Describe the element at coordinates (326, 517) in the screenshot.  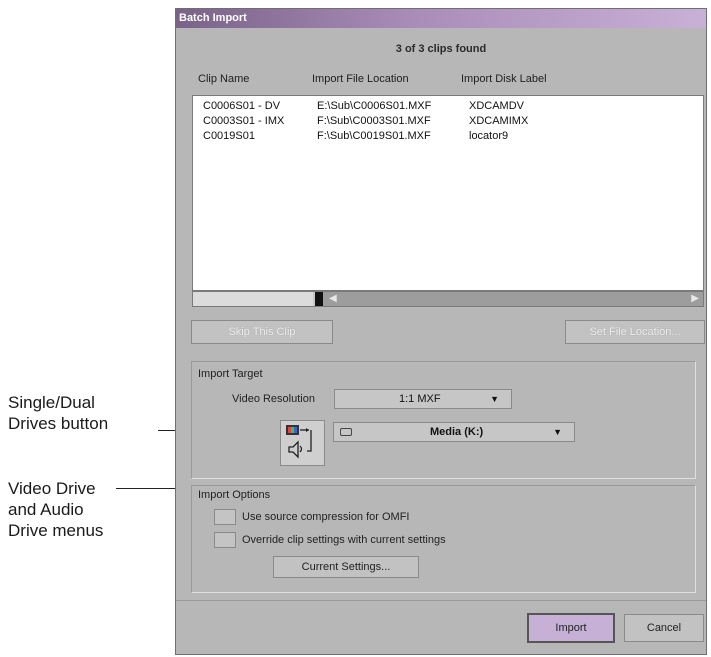
I see `use-source-compression-label: Use source compression for OMFI` at that location.